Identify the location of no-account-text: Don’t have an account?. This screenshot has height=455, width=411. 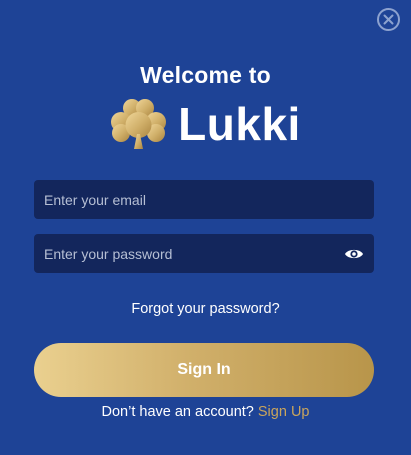
(177, 412).